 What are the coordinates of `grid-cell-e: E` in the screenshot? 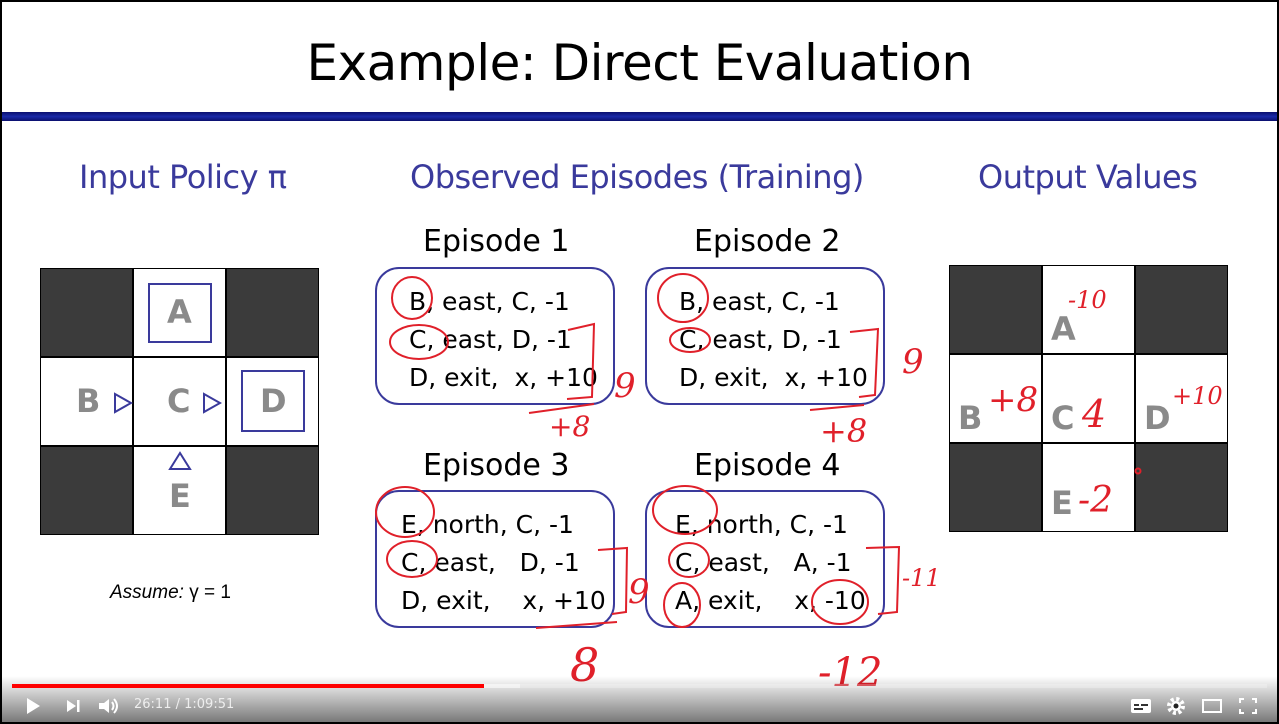 It's located at (179, 490).